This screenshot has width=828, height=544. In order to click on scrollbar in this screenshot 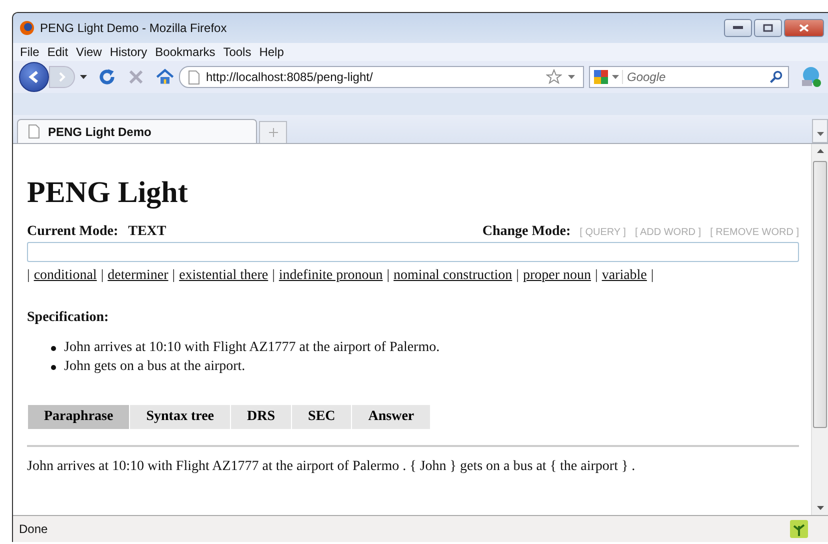, I will do `click(819, 329)`.